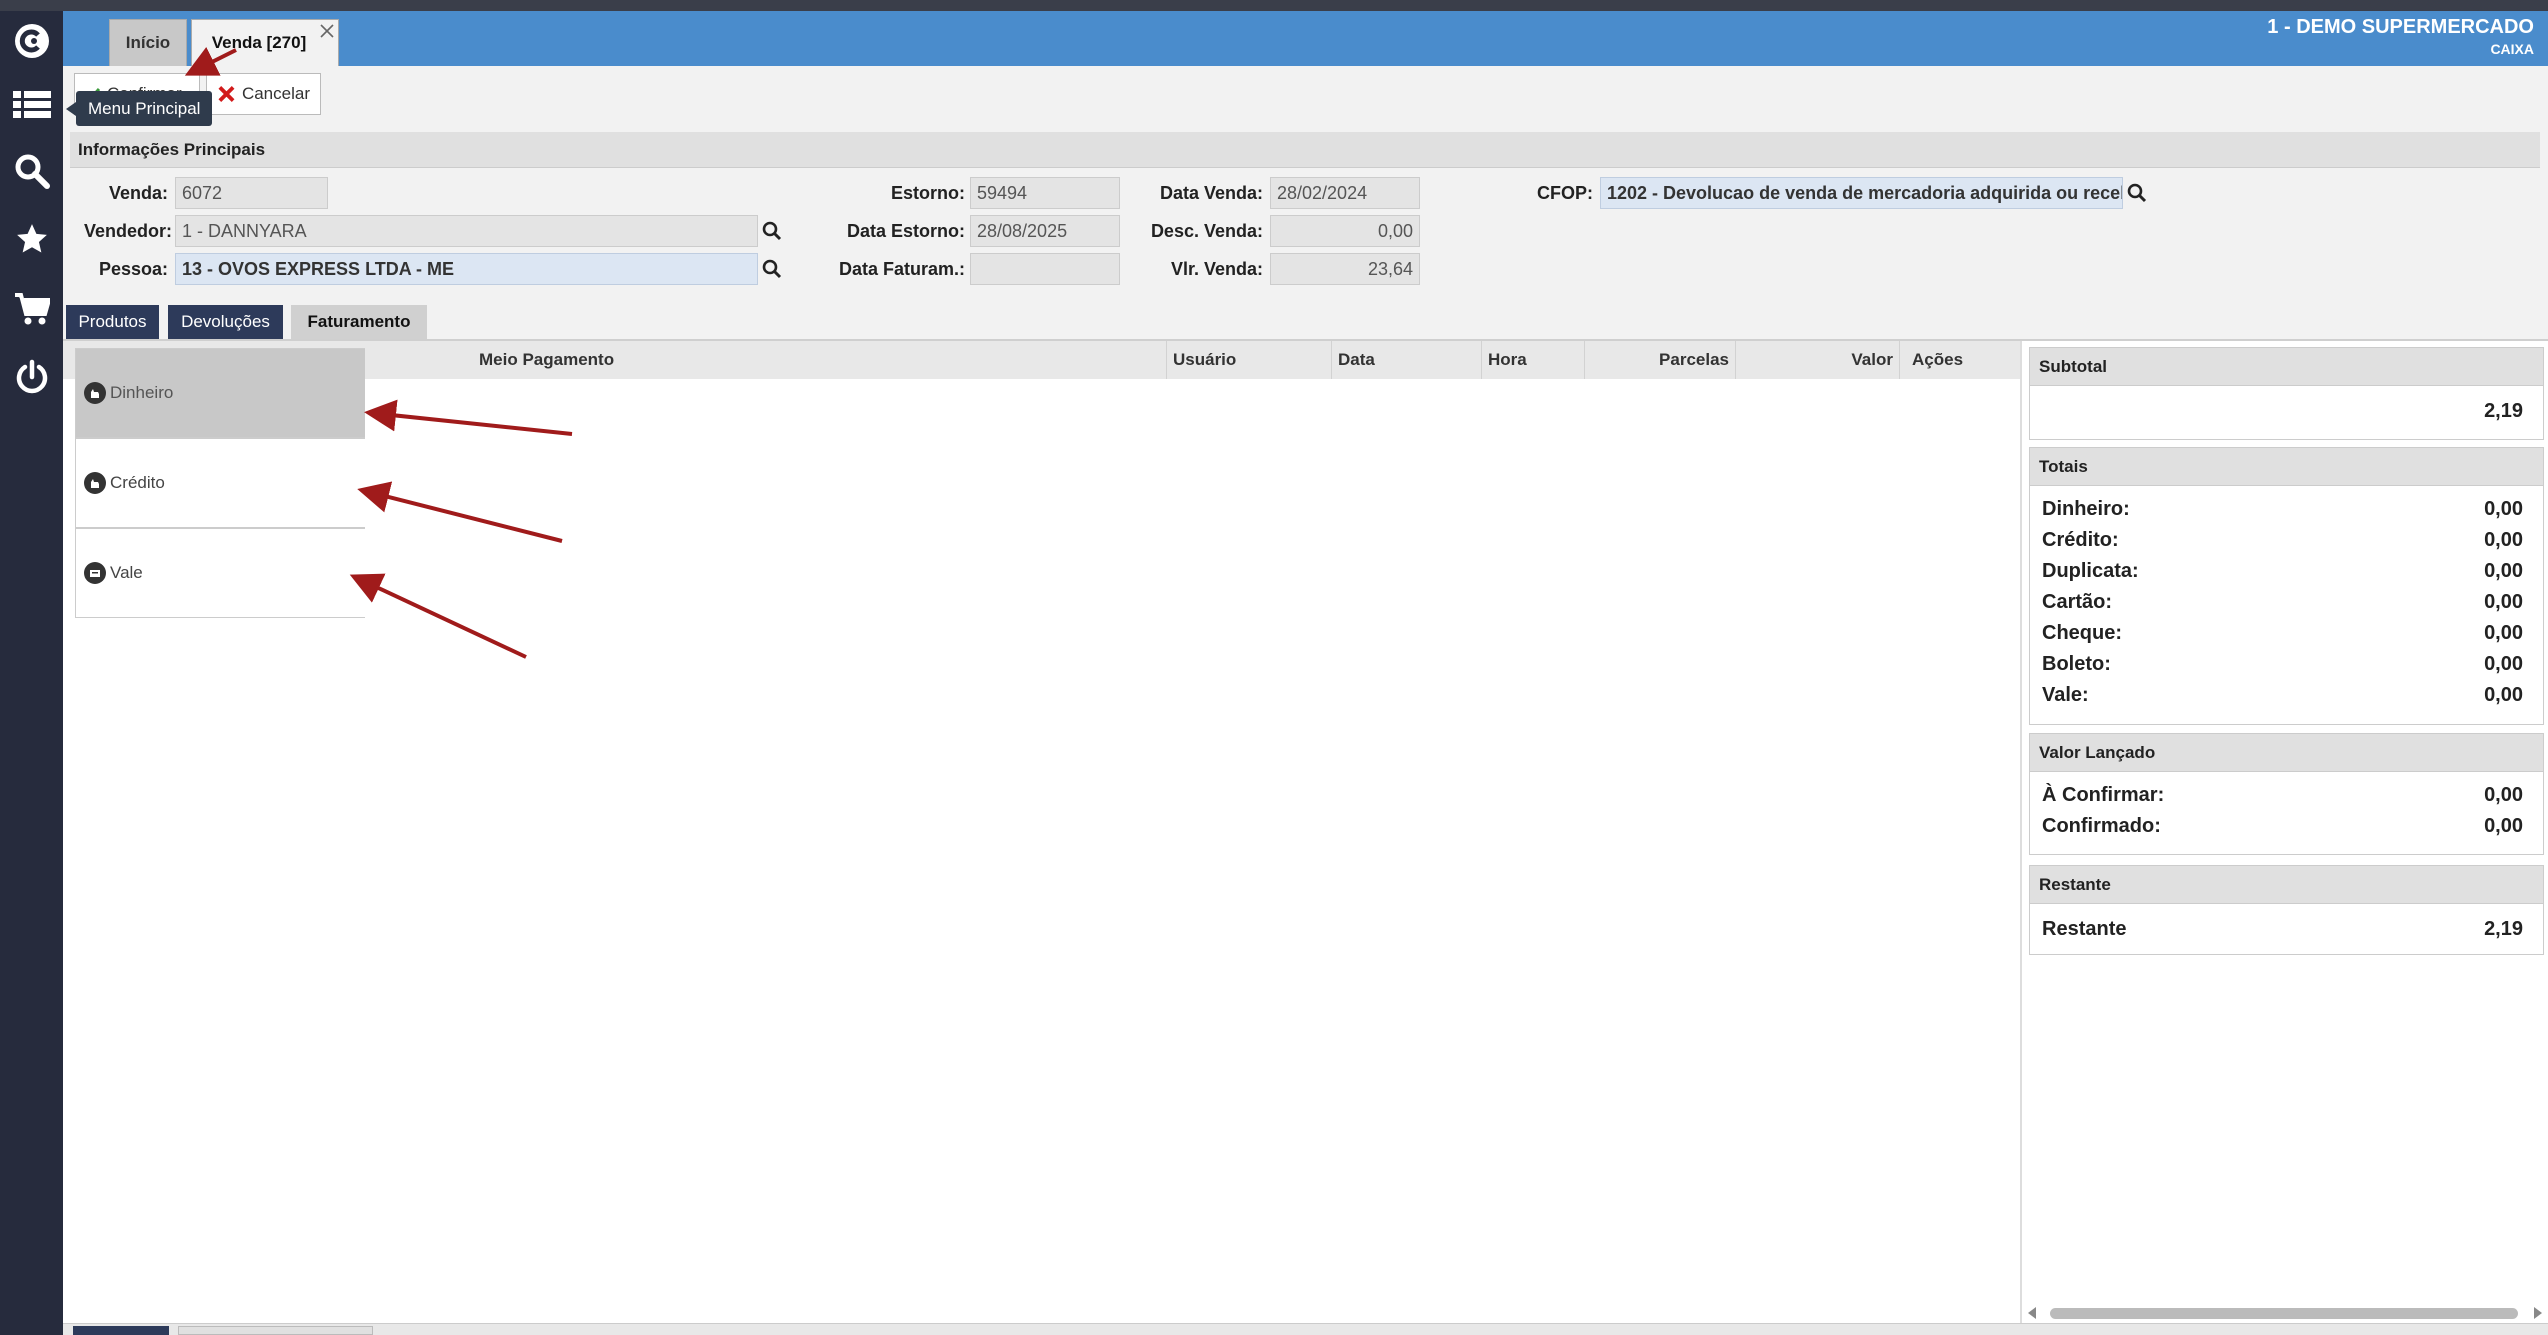 Image resolution: width=2548 pixels, height=1335 pixels. I want to click on tab-devolucoes: Devoluções, so click(225, 322).